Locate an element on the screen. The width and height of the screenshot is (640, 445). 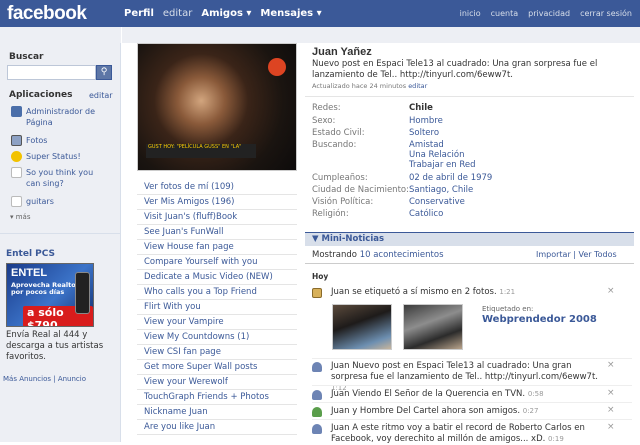
info-row: Sexo: Hombre is located at coordinates (472, 121).